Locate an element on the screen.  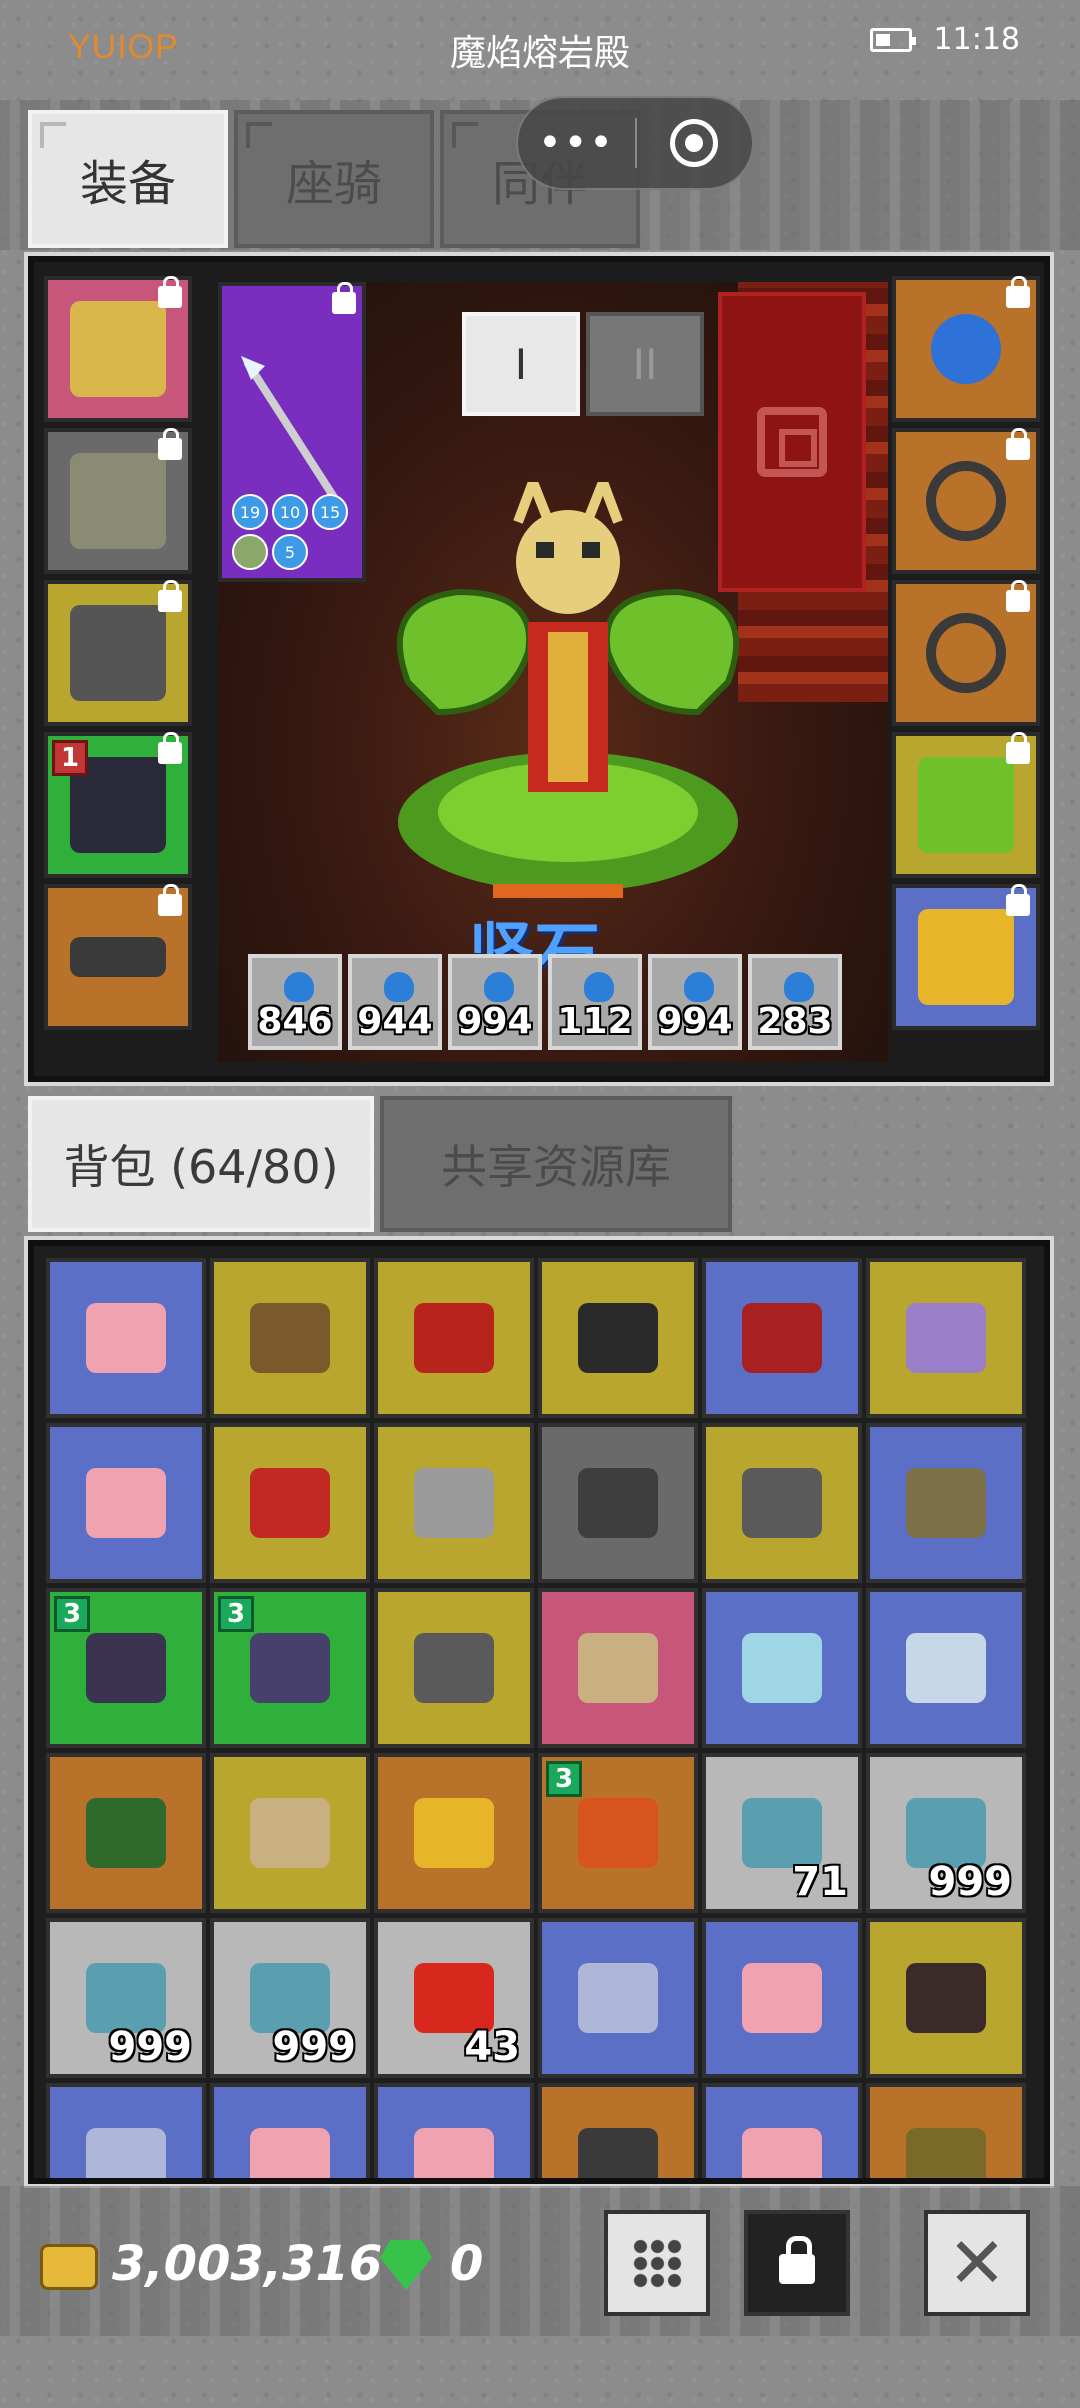
bag-item-chest-armor is located at coordinates (454, 1503).